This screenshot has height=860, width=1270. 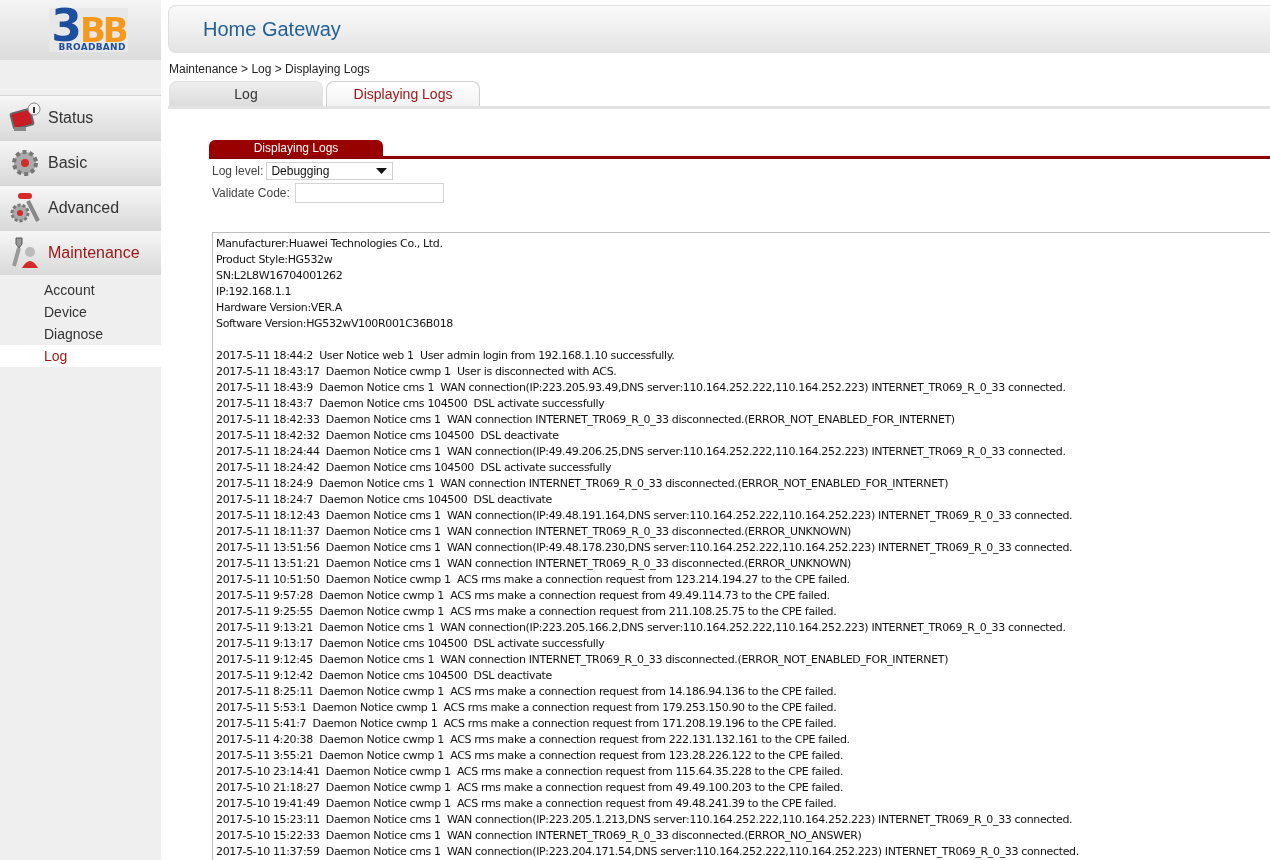 What do you see at coordinates (534, 564) in the screenshot?
I see `log-line: 2017-5-11 13:51:21 Daemon Notice cms 1 WAN connection INTERNET_TR069_R_0_33 disconnected.(ERROR_UNKNOWN)` at bounding box center [534, 564].